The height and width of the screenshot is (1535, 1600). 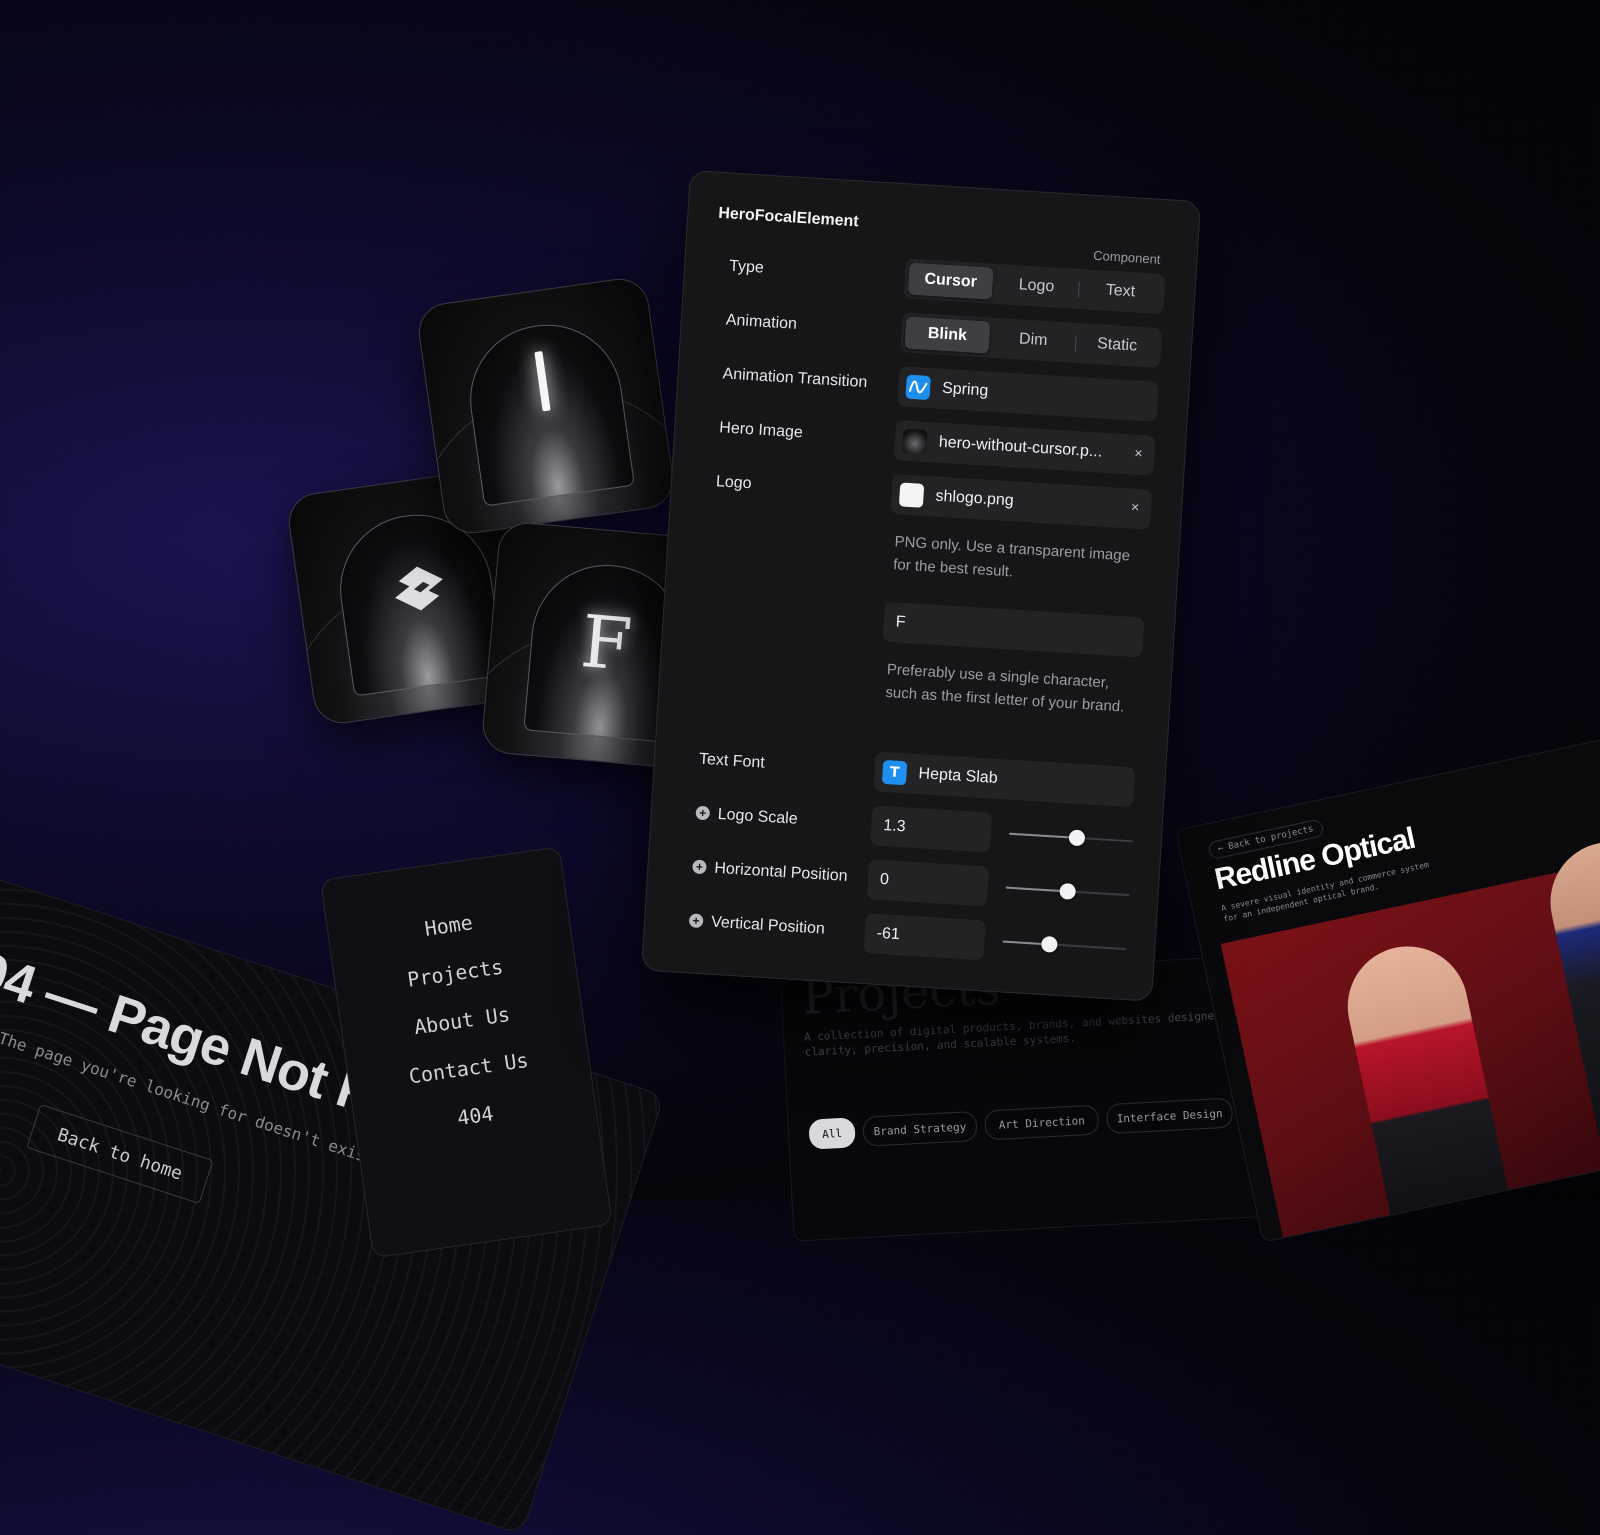 I want to click on logo-scale-input: 1.3, so click(x=931, y=829).